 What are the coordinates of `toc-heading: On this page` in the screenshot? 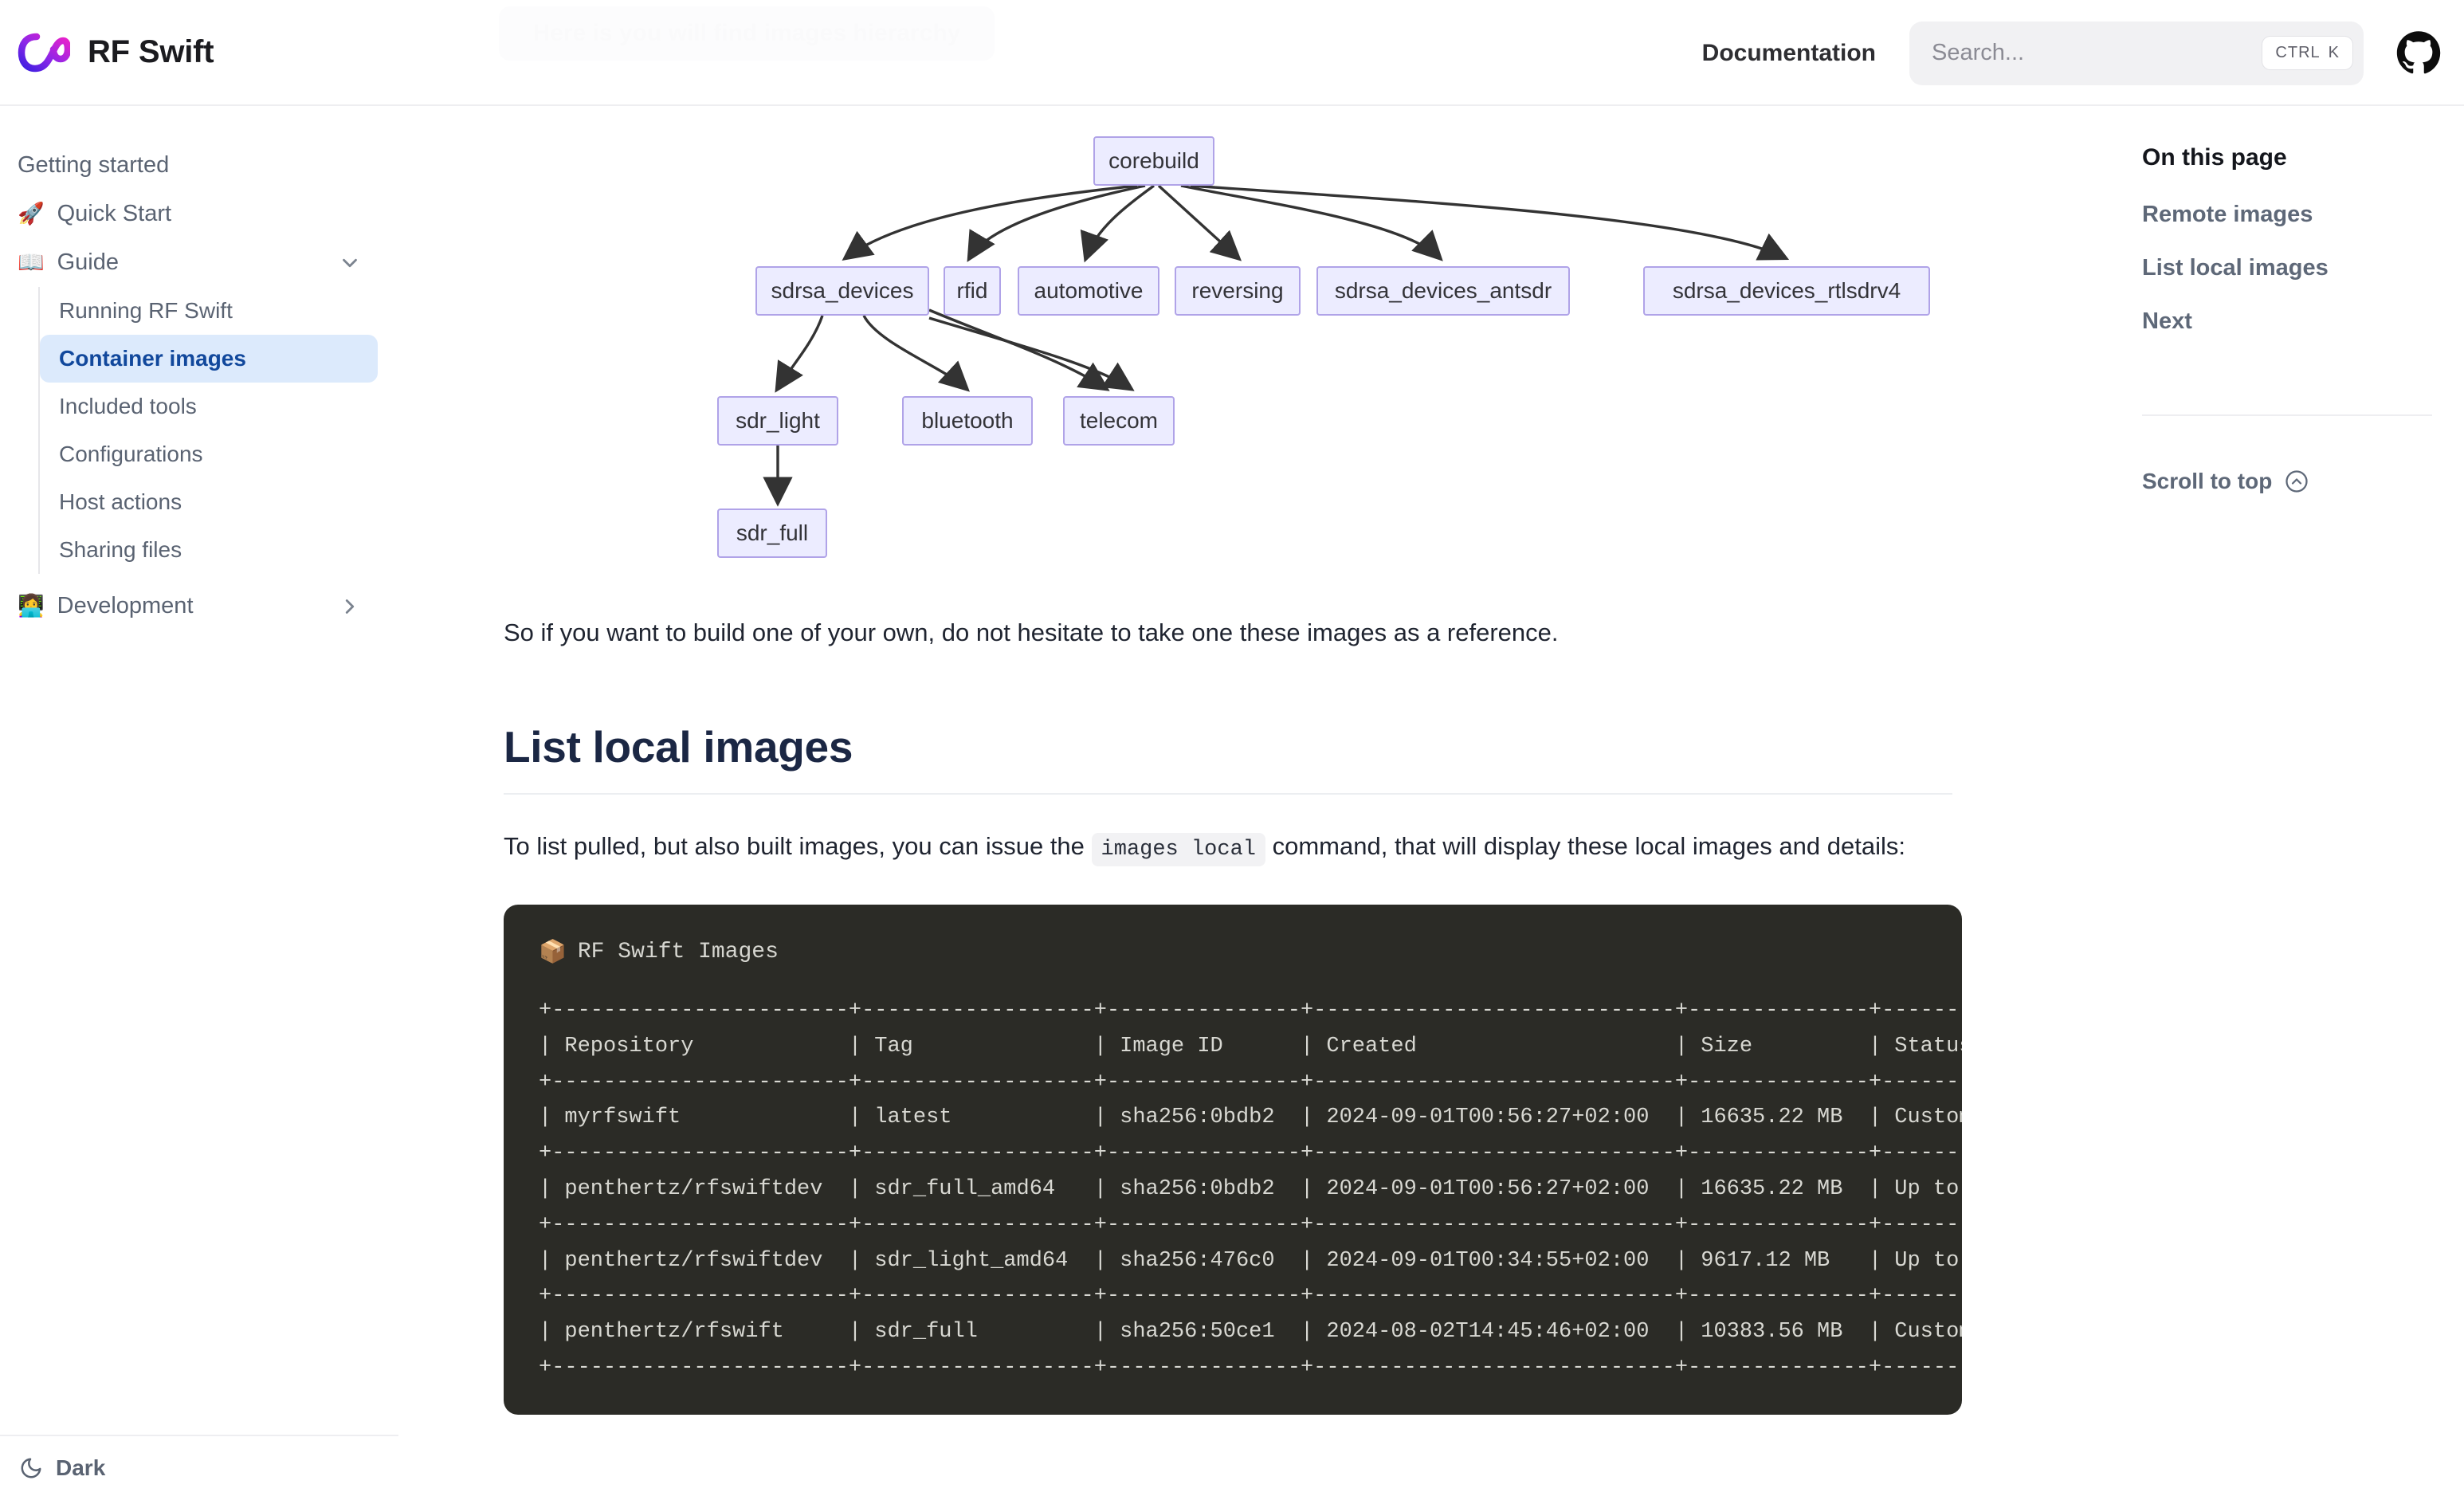 It's located at (2214, 157).